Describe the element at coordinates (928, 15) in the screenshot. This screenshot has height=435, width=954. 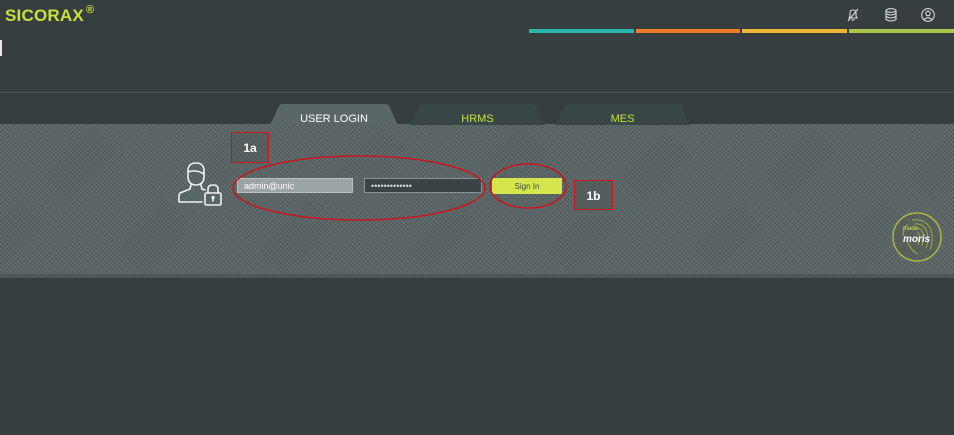
I see `user-circle-icon` at that location.